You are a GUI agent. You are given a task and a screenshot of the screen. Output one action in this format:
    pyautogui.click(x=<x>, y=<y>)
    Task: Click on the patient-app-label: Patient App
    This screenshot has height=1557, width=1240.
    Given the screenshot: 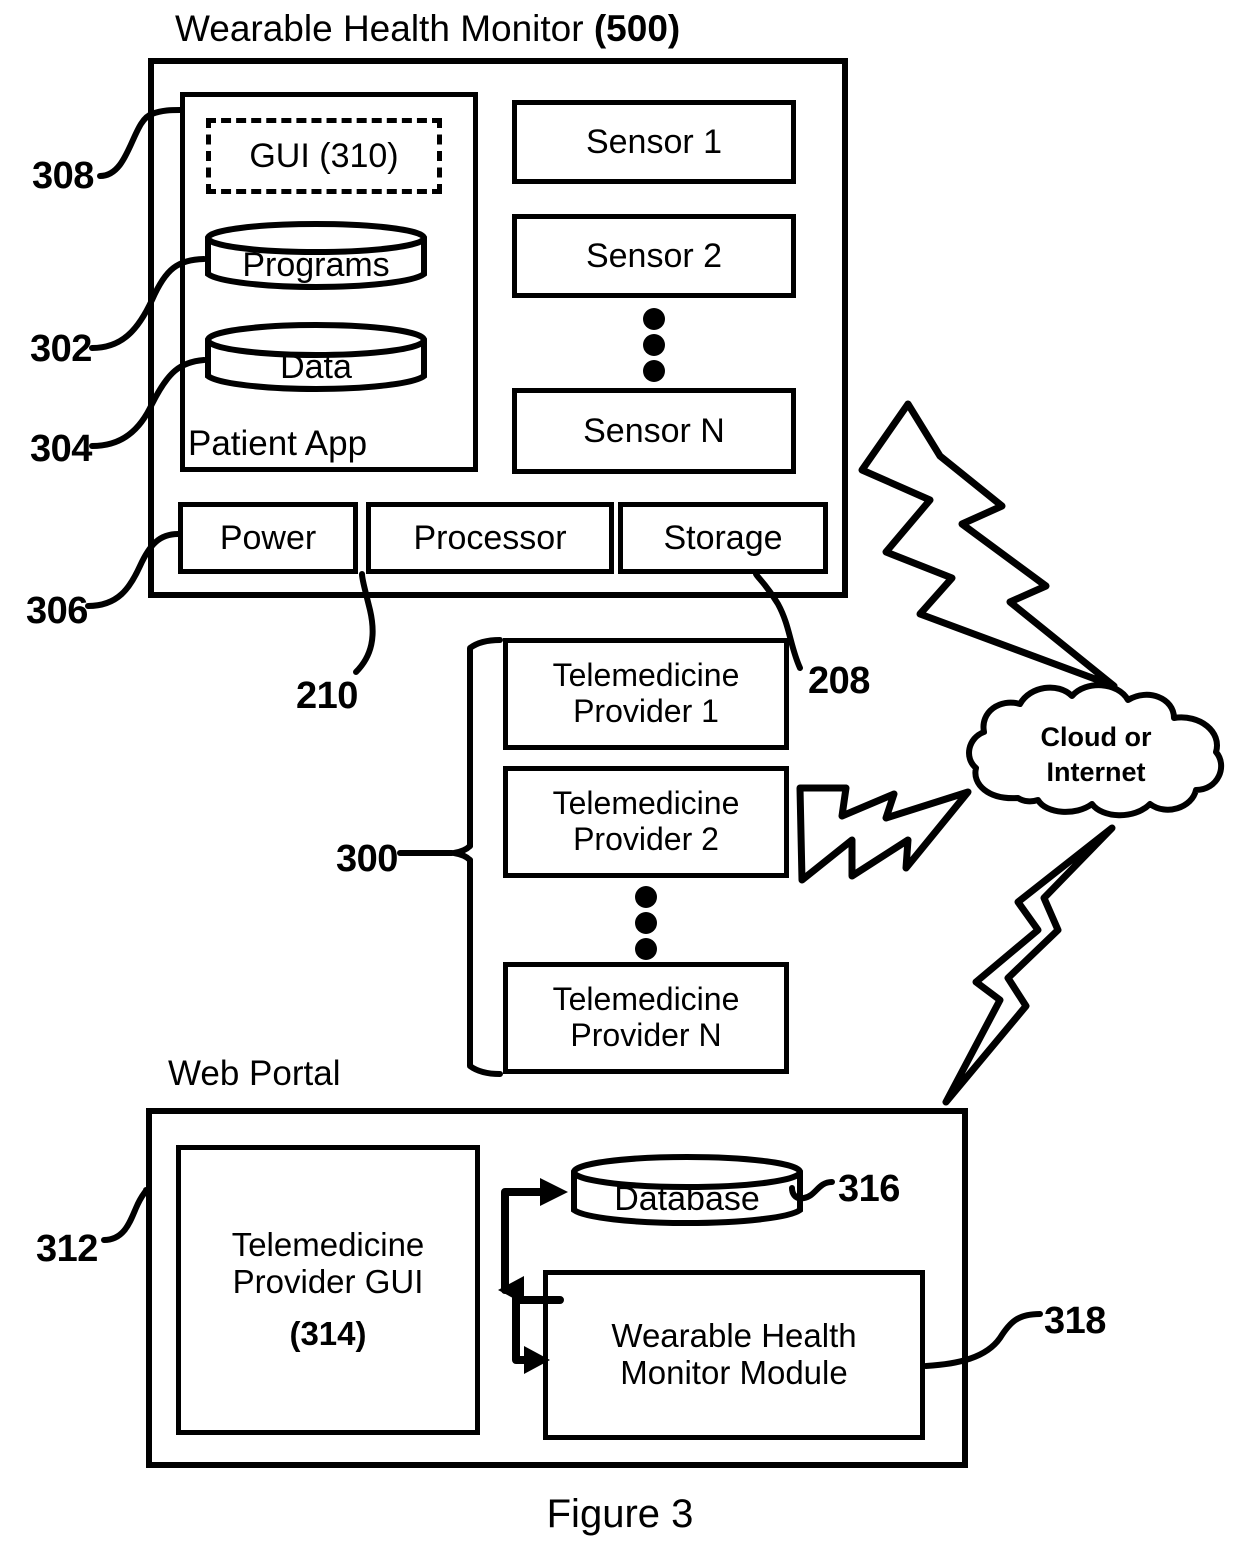 What is the action you would take?
    pyautogui.click(x=278, y=443)
    